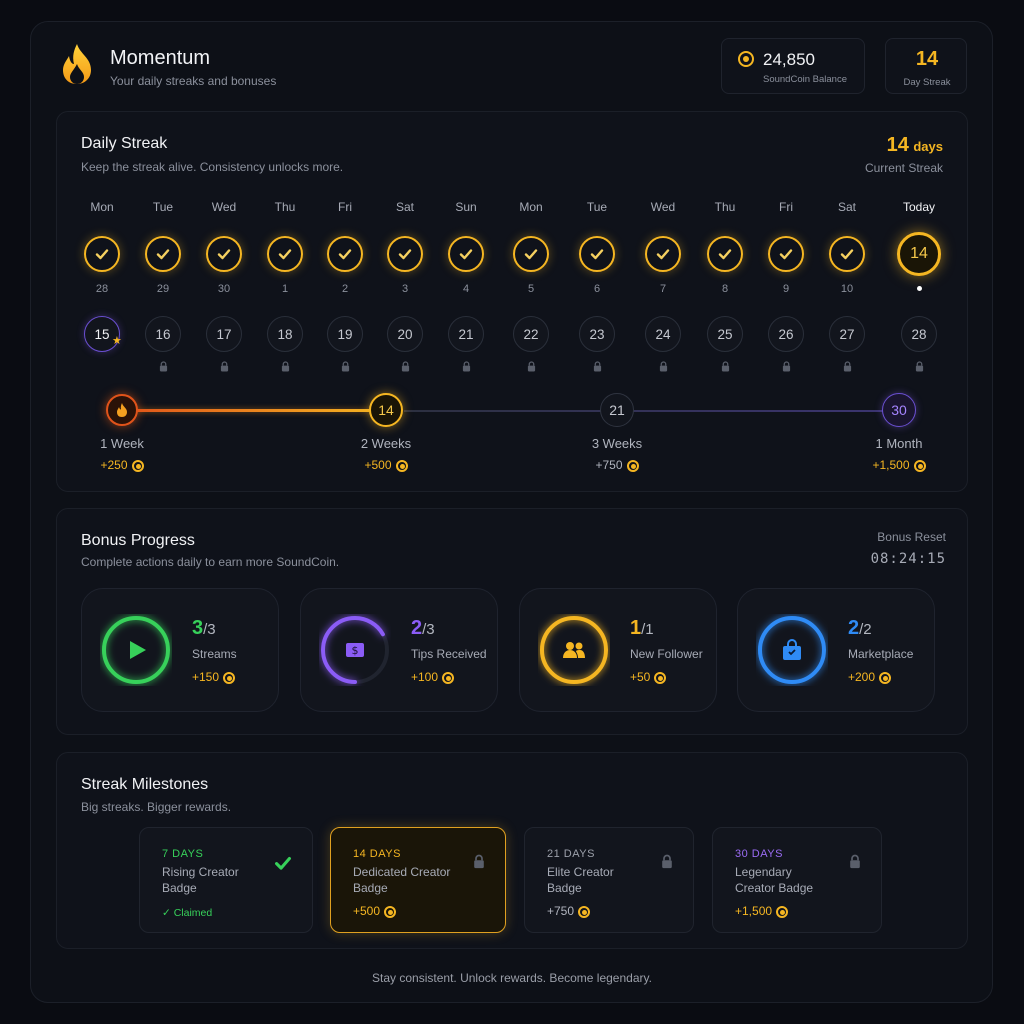 The height and width of the screenshot is (1024, 1024). I want to click on milestone-reward: ✓ Claimed, so click(187, 913).